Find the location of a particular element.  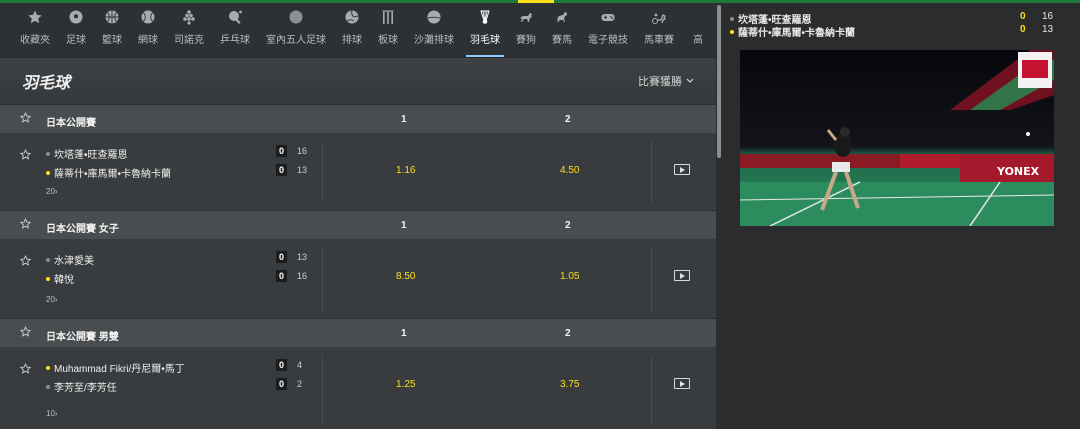

sport-tab-2: 籃球 is located at coordinates (112, 30).